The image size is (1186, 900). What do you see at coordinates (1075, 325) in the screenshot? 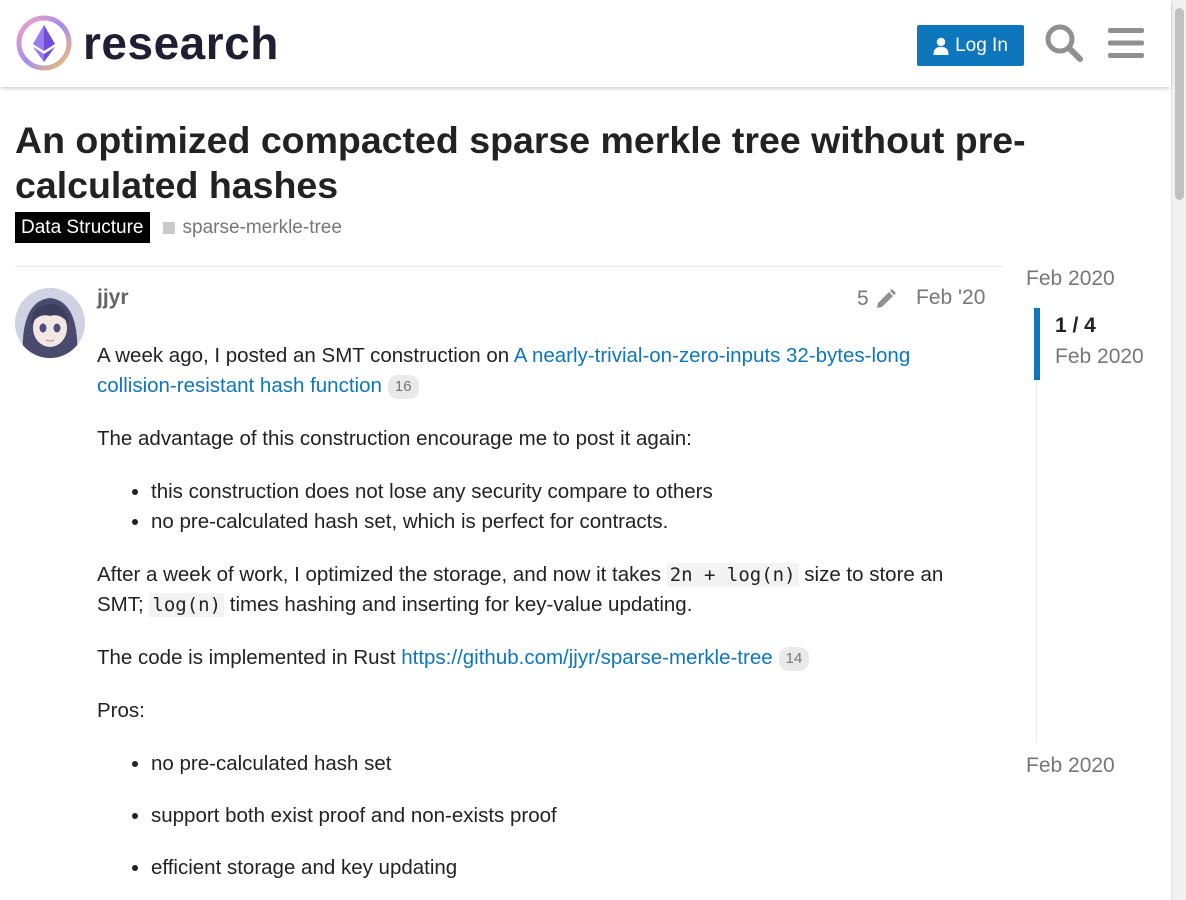
I see `timeline-position: 1 / 4` at bounding box center [1075, 325].